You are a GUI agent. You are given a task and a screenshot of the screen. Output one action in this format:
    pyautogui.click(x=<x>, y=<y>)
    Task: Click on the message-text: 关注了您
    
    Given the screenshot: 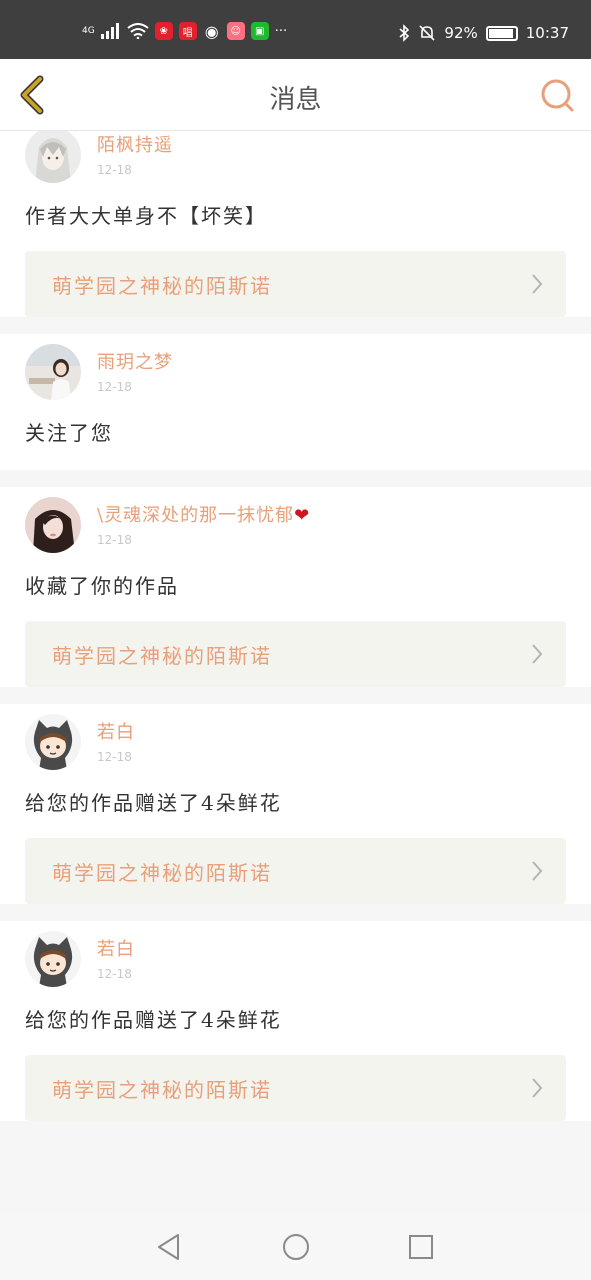 What is the action you would take?
    pyautogui.click(x=69, y=433)
    